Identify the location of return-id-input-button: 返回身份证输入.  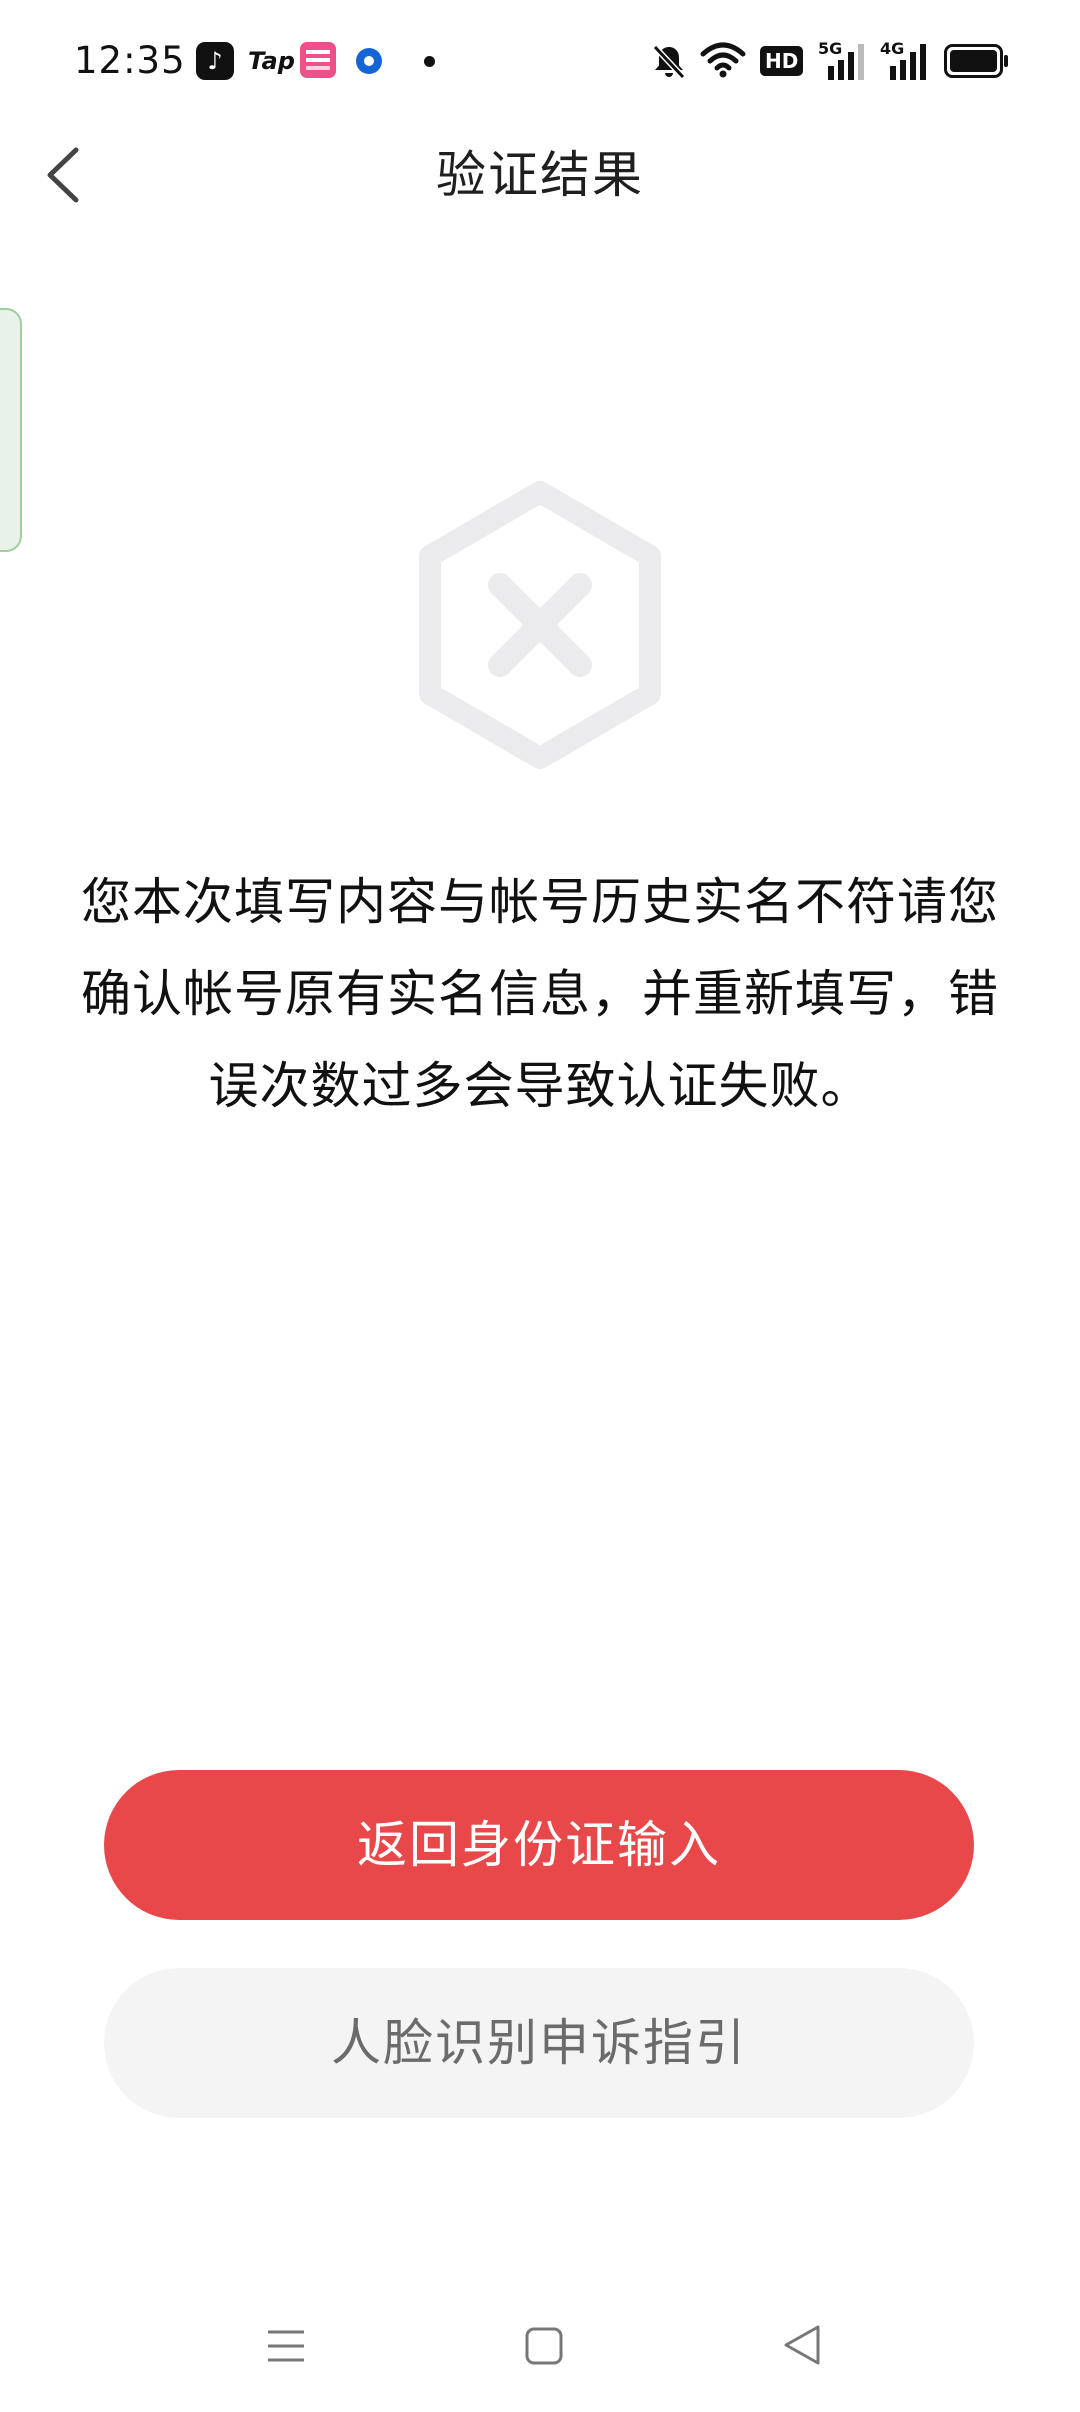
(539, 1845).